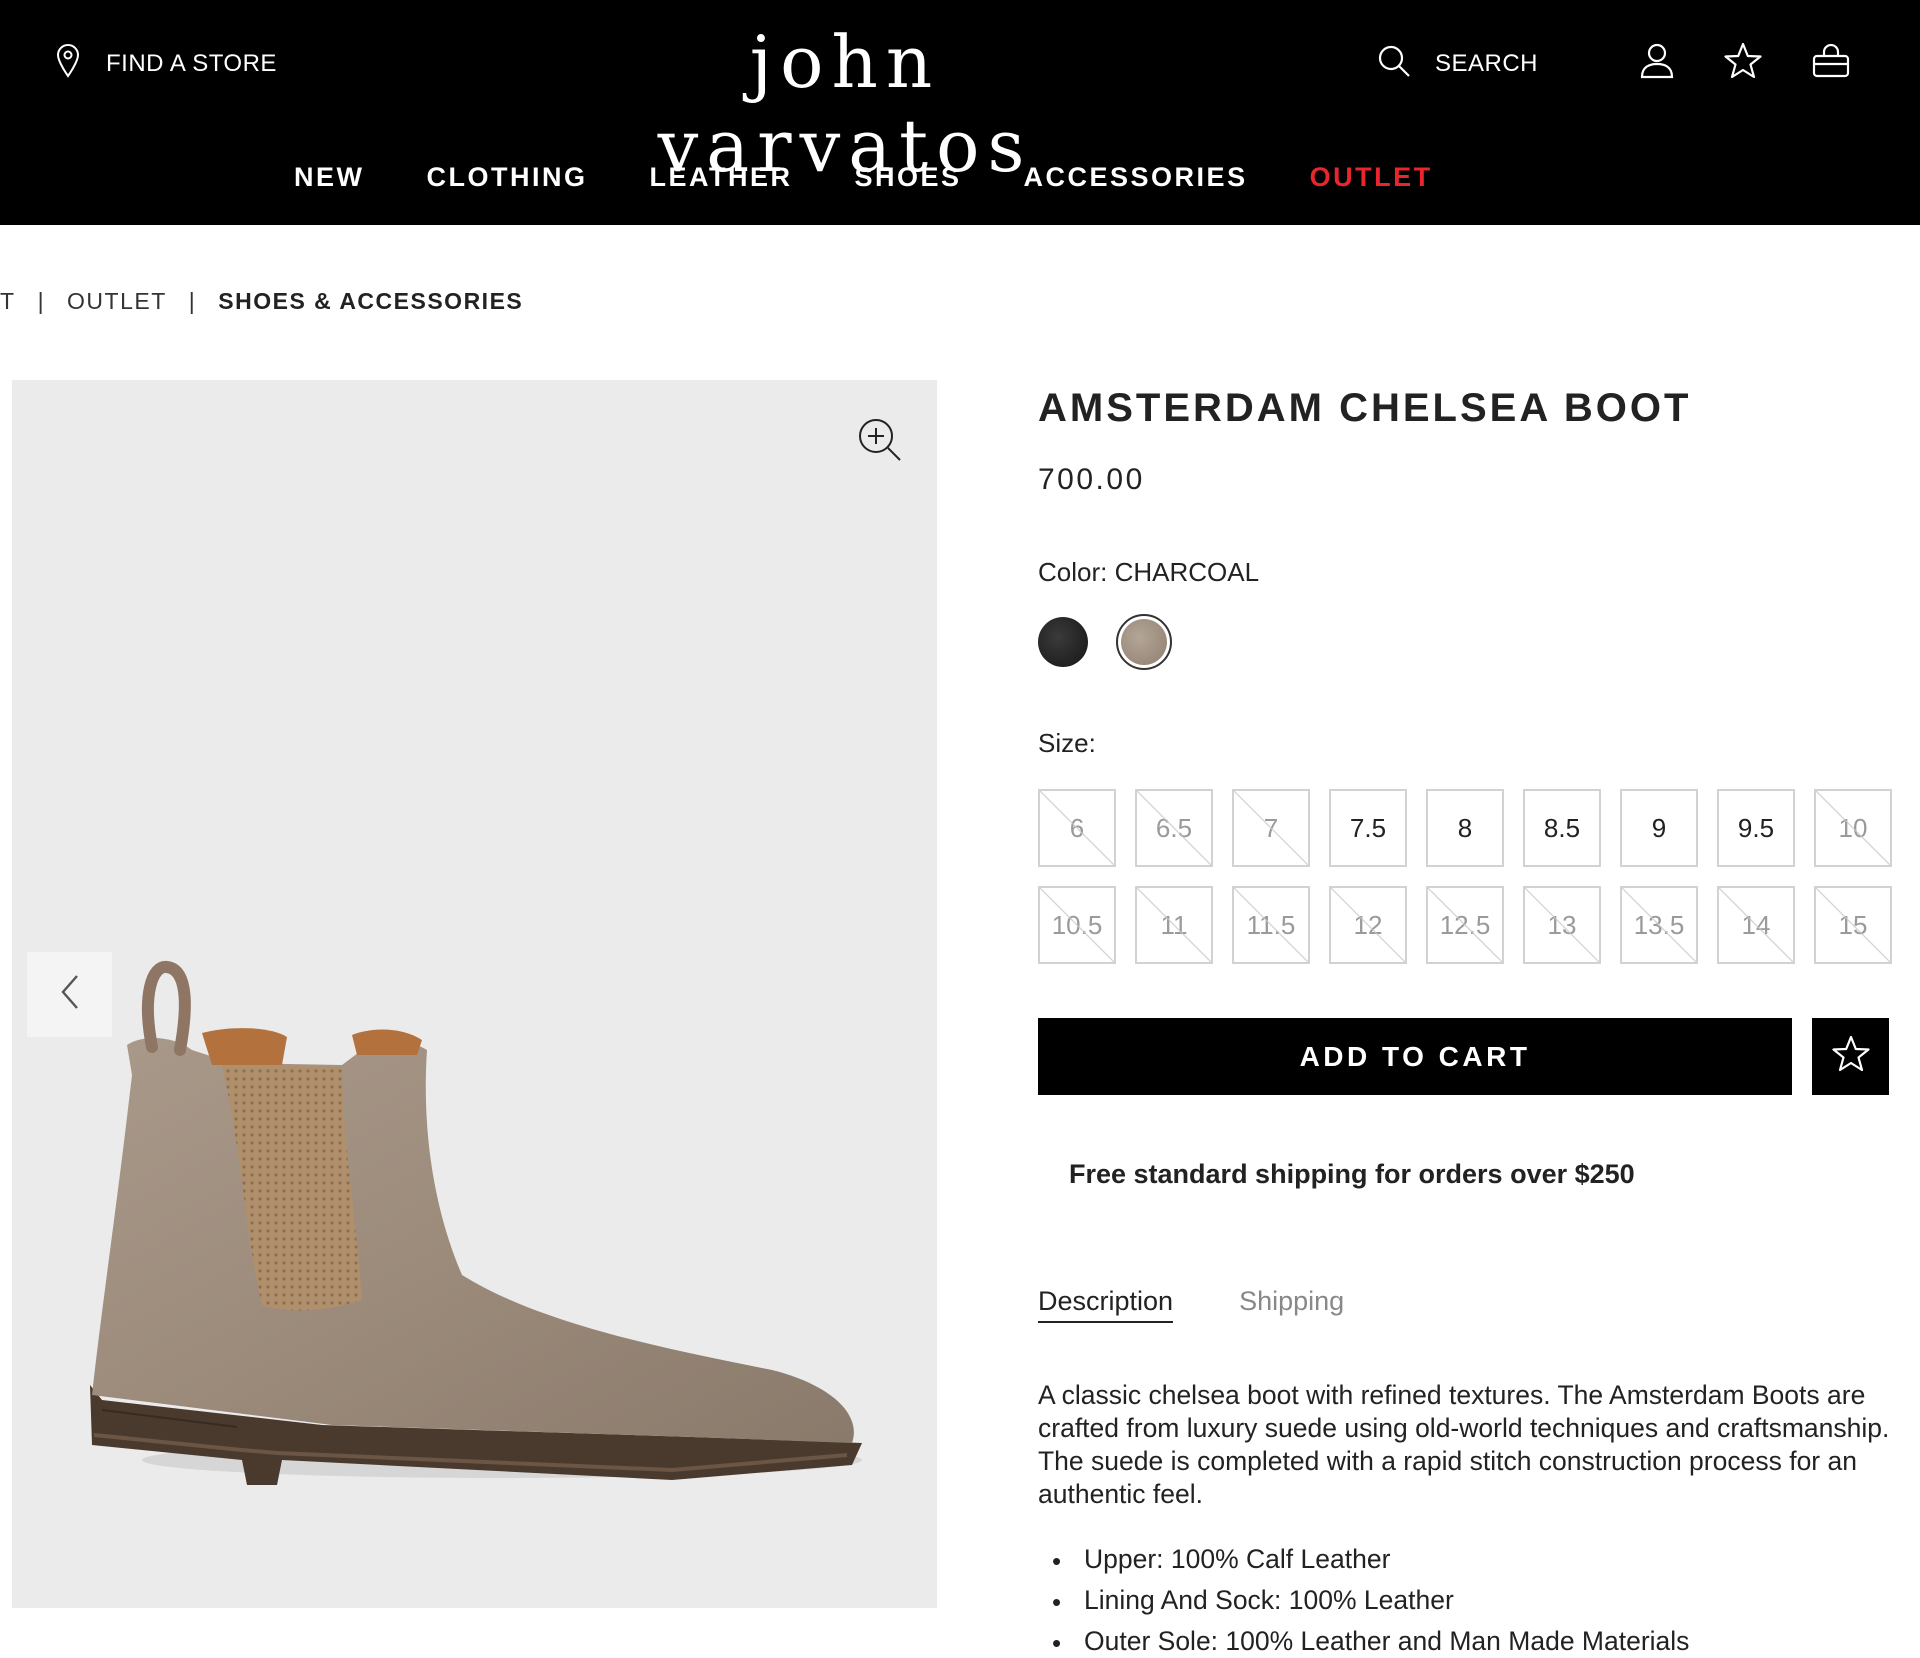 This screenshot has width=1920, height=1658. Describe the element at coordinates (1091, 479) in the screenshot. I see `product-price: 700.00` at that location.